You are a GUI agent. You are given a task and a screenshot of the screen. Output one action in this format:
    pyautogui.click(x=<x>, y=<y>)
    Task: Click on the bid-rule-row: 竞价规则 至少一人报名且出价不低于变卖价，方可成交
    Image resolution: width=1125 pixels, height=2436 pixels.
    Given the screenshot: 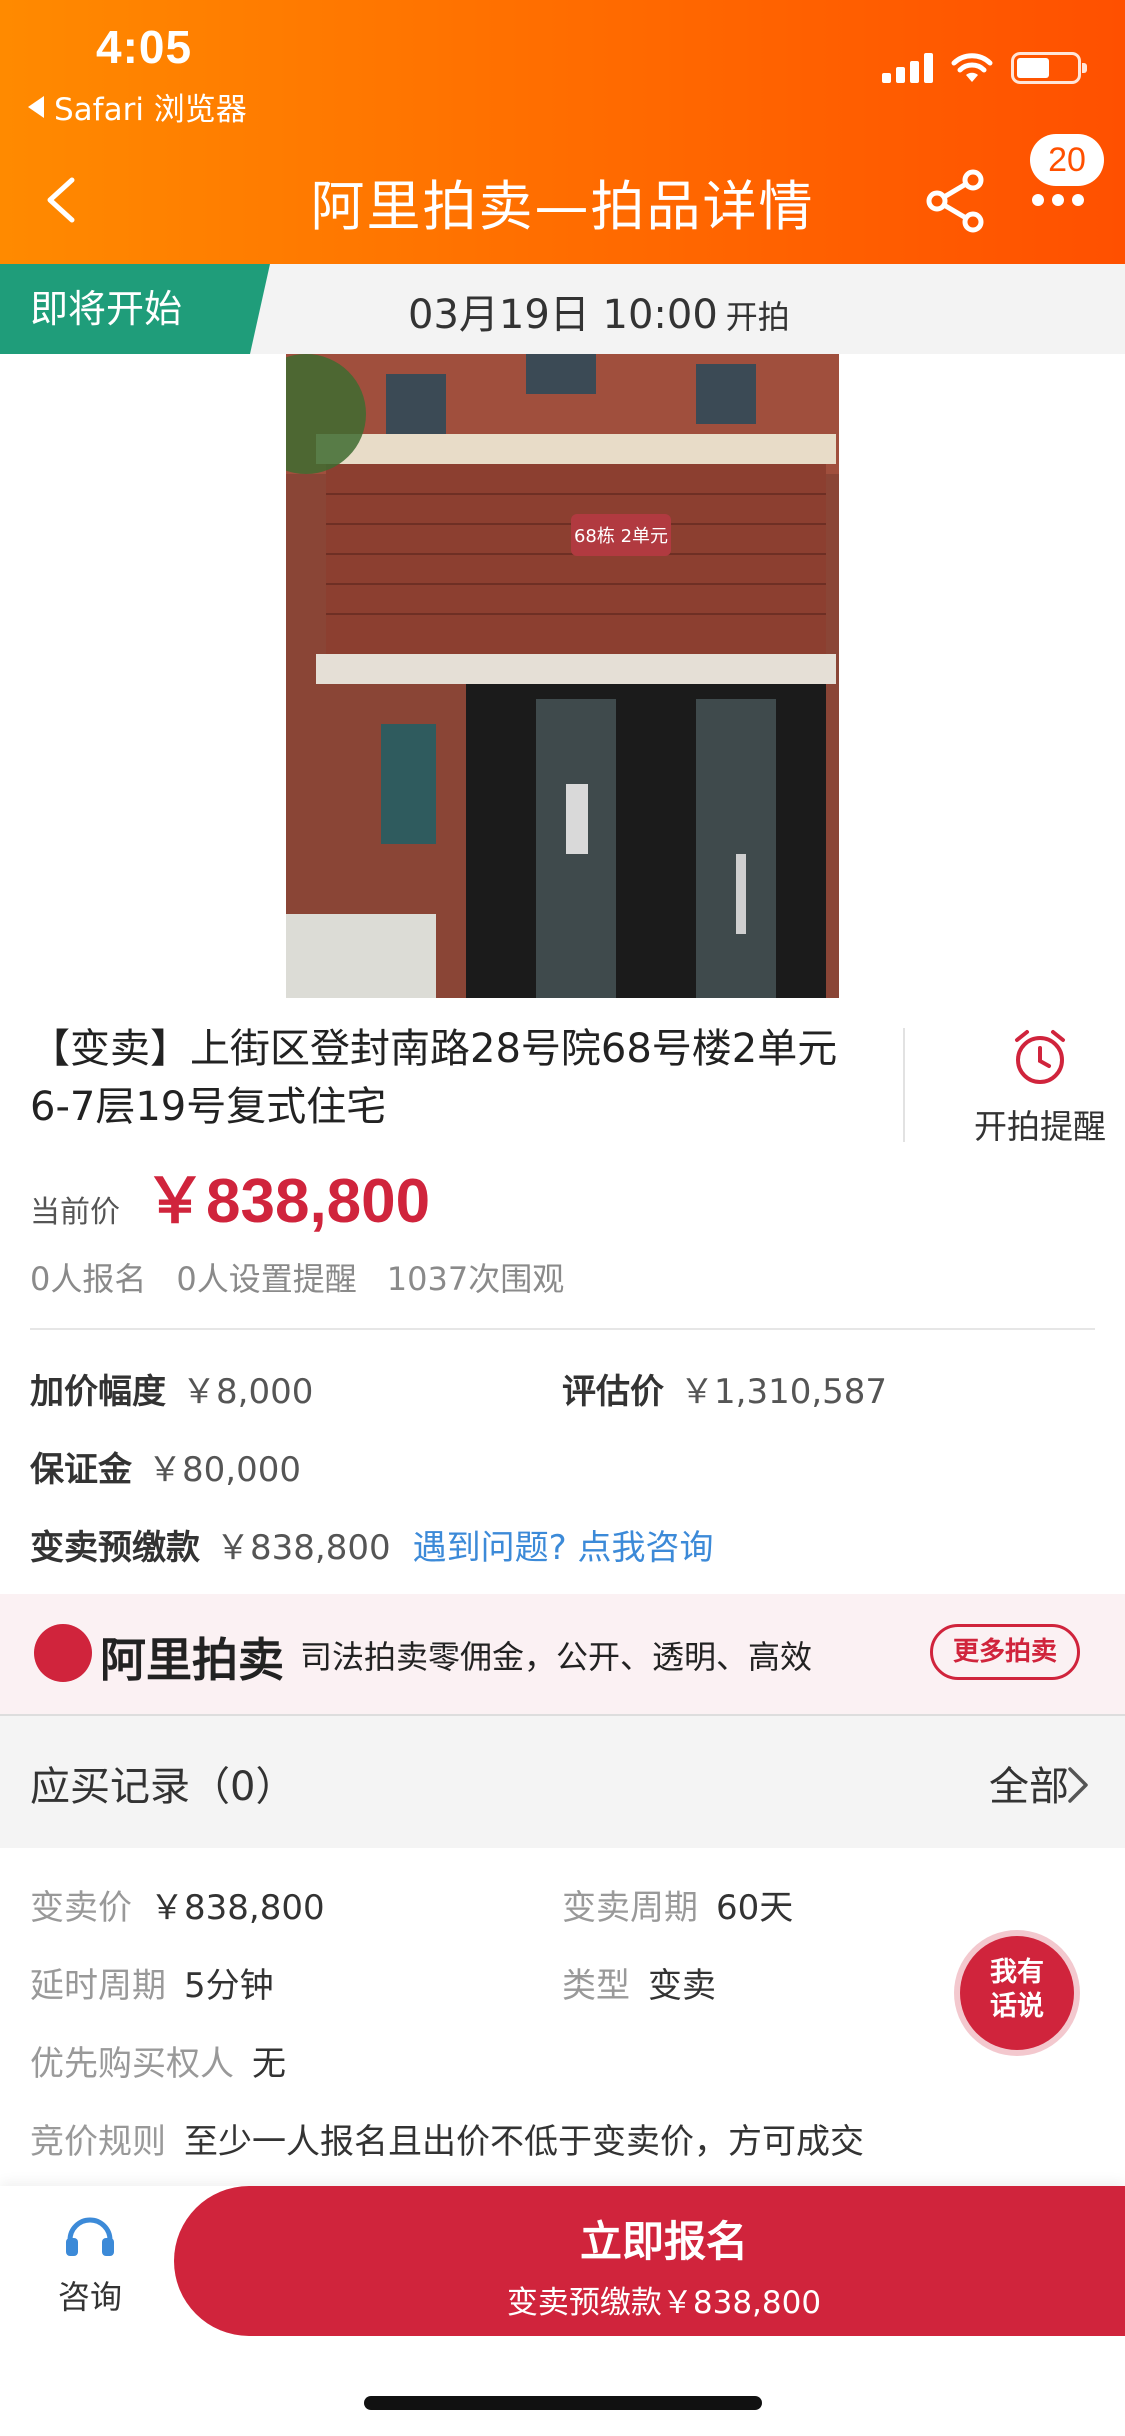 What is the action you would take?
    pyautogui.click(x=447, y=2138)
    